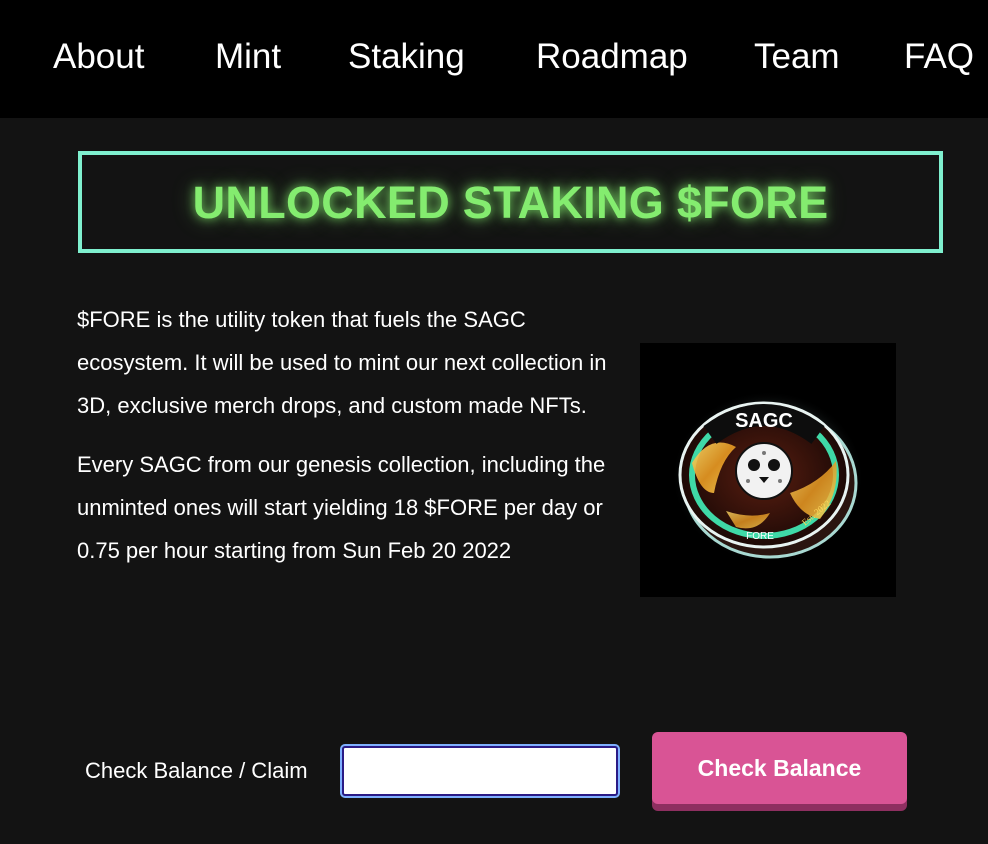 The width and height of the screenshot is (988, 844). Describe the element at coordinates (98, 57) in the screenshot. I see `nav-item-about: About` at that location.